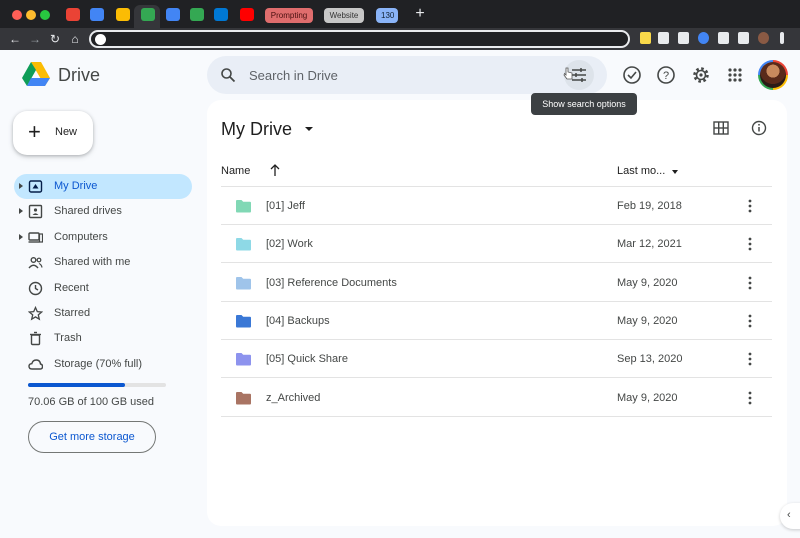 The width and height of the screenshot is (800, 538). What do you see at coordinates (496, 359) in the screenshot?
I see `file-row: [05] Quick Share Sep 13, 2020` at bounding box center [496, 359].